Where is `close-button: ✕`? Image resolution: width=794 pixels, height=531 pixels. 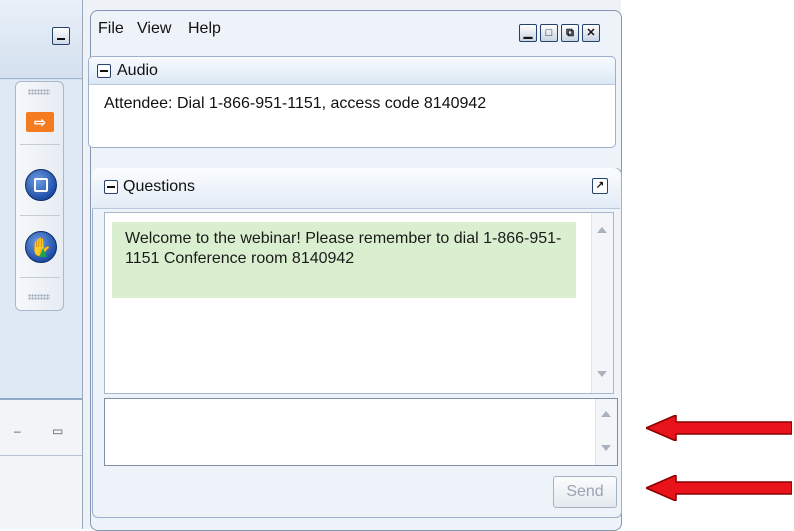
close-button: ✕ is located at coordinates (591, 33).